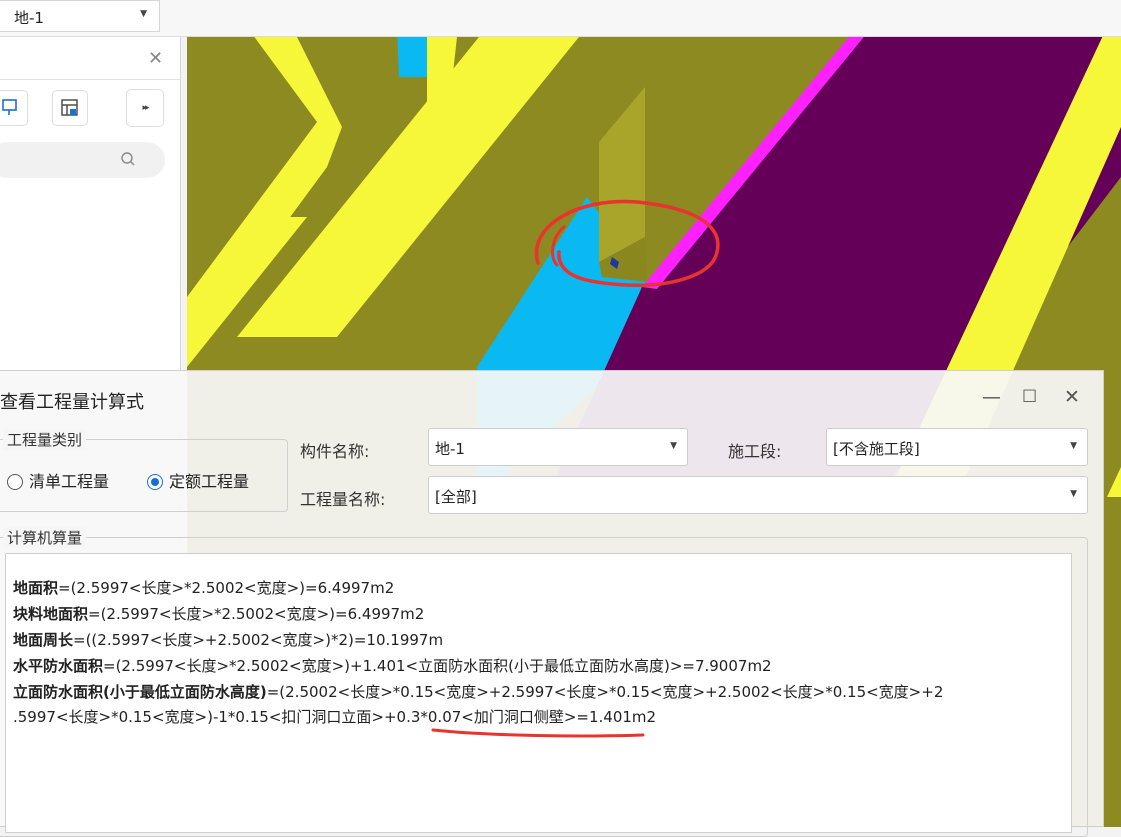 Image resolution: width=1121 pixels, height=837 pixels. Describe the element at coordinates (755, 451) in the screenshot. I see `stage-label: 施工段:` at that location.